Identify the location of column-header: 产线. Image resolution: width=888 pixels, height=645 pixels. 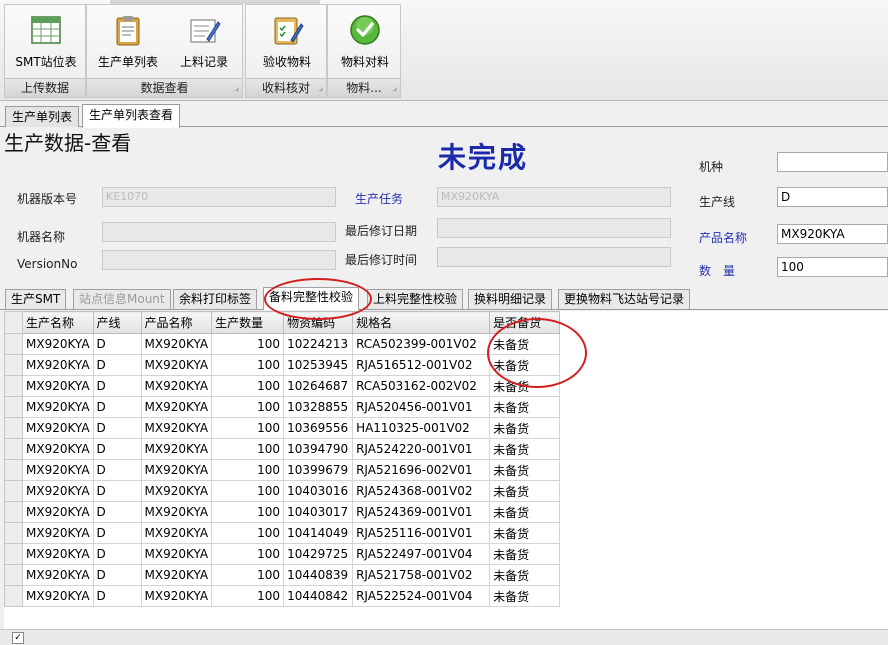
(117, 322).